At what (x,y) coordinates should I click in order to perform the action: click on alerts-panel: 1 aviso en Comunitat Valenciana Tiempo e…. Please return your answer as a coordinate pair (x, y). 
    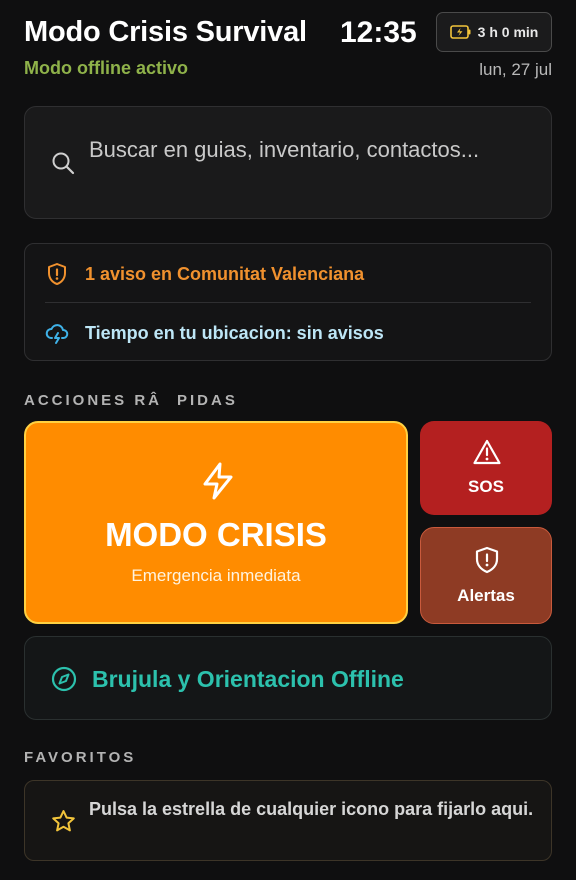
    Looking at the image, I should click on (288, 302).